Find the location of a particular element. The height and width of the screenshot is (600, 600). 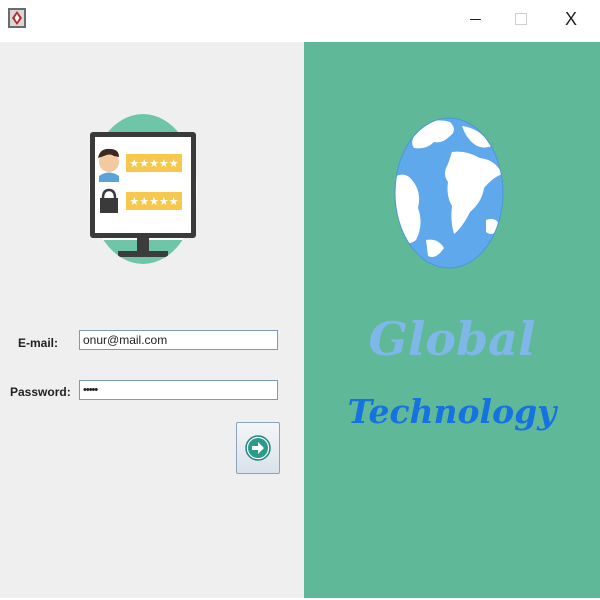

login-submit-button is located at coordinates (258, 448).